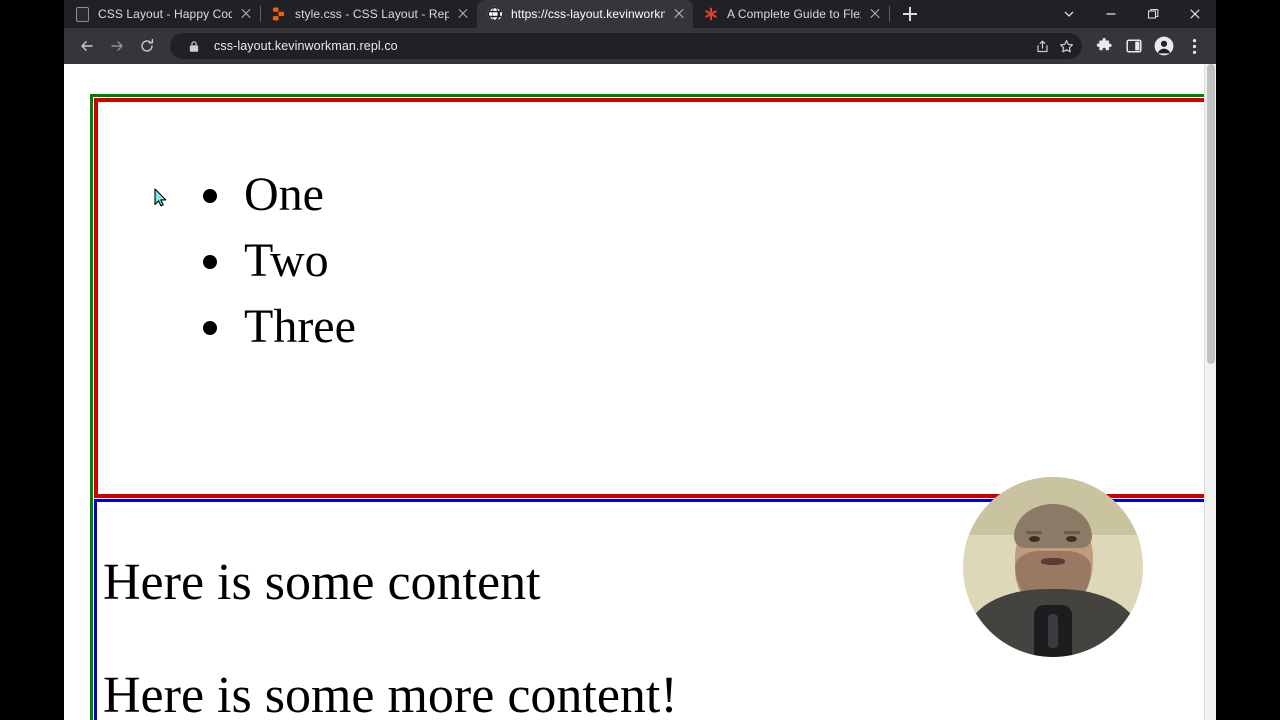 The width and height of the screenshot is (1280, 720). Describe the element at coordinates (372, 14) in the screenshot. I see `browser-tab-title-1: style.css - CSS Layout - Replit` at that location.